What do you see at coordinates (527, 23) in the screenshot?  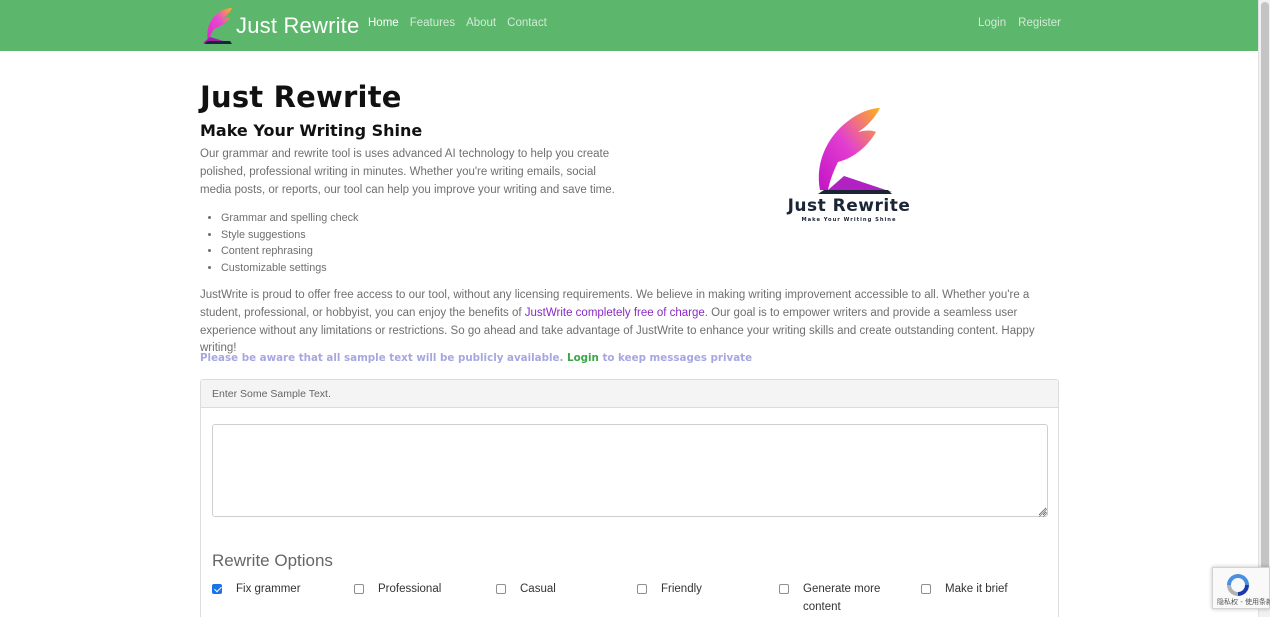 I see `nav-contact: Contact` at bounding box center [527, 23].